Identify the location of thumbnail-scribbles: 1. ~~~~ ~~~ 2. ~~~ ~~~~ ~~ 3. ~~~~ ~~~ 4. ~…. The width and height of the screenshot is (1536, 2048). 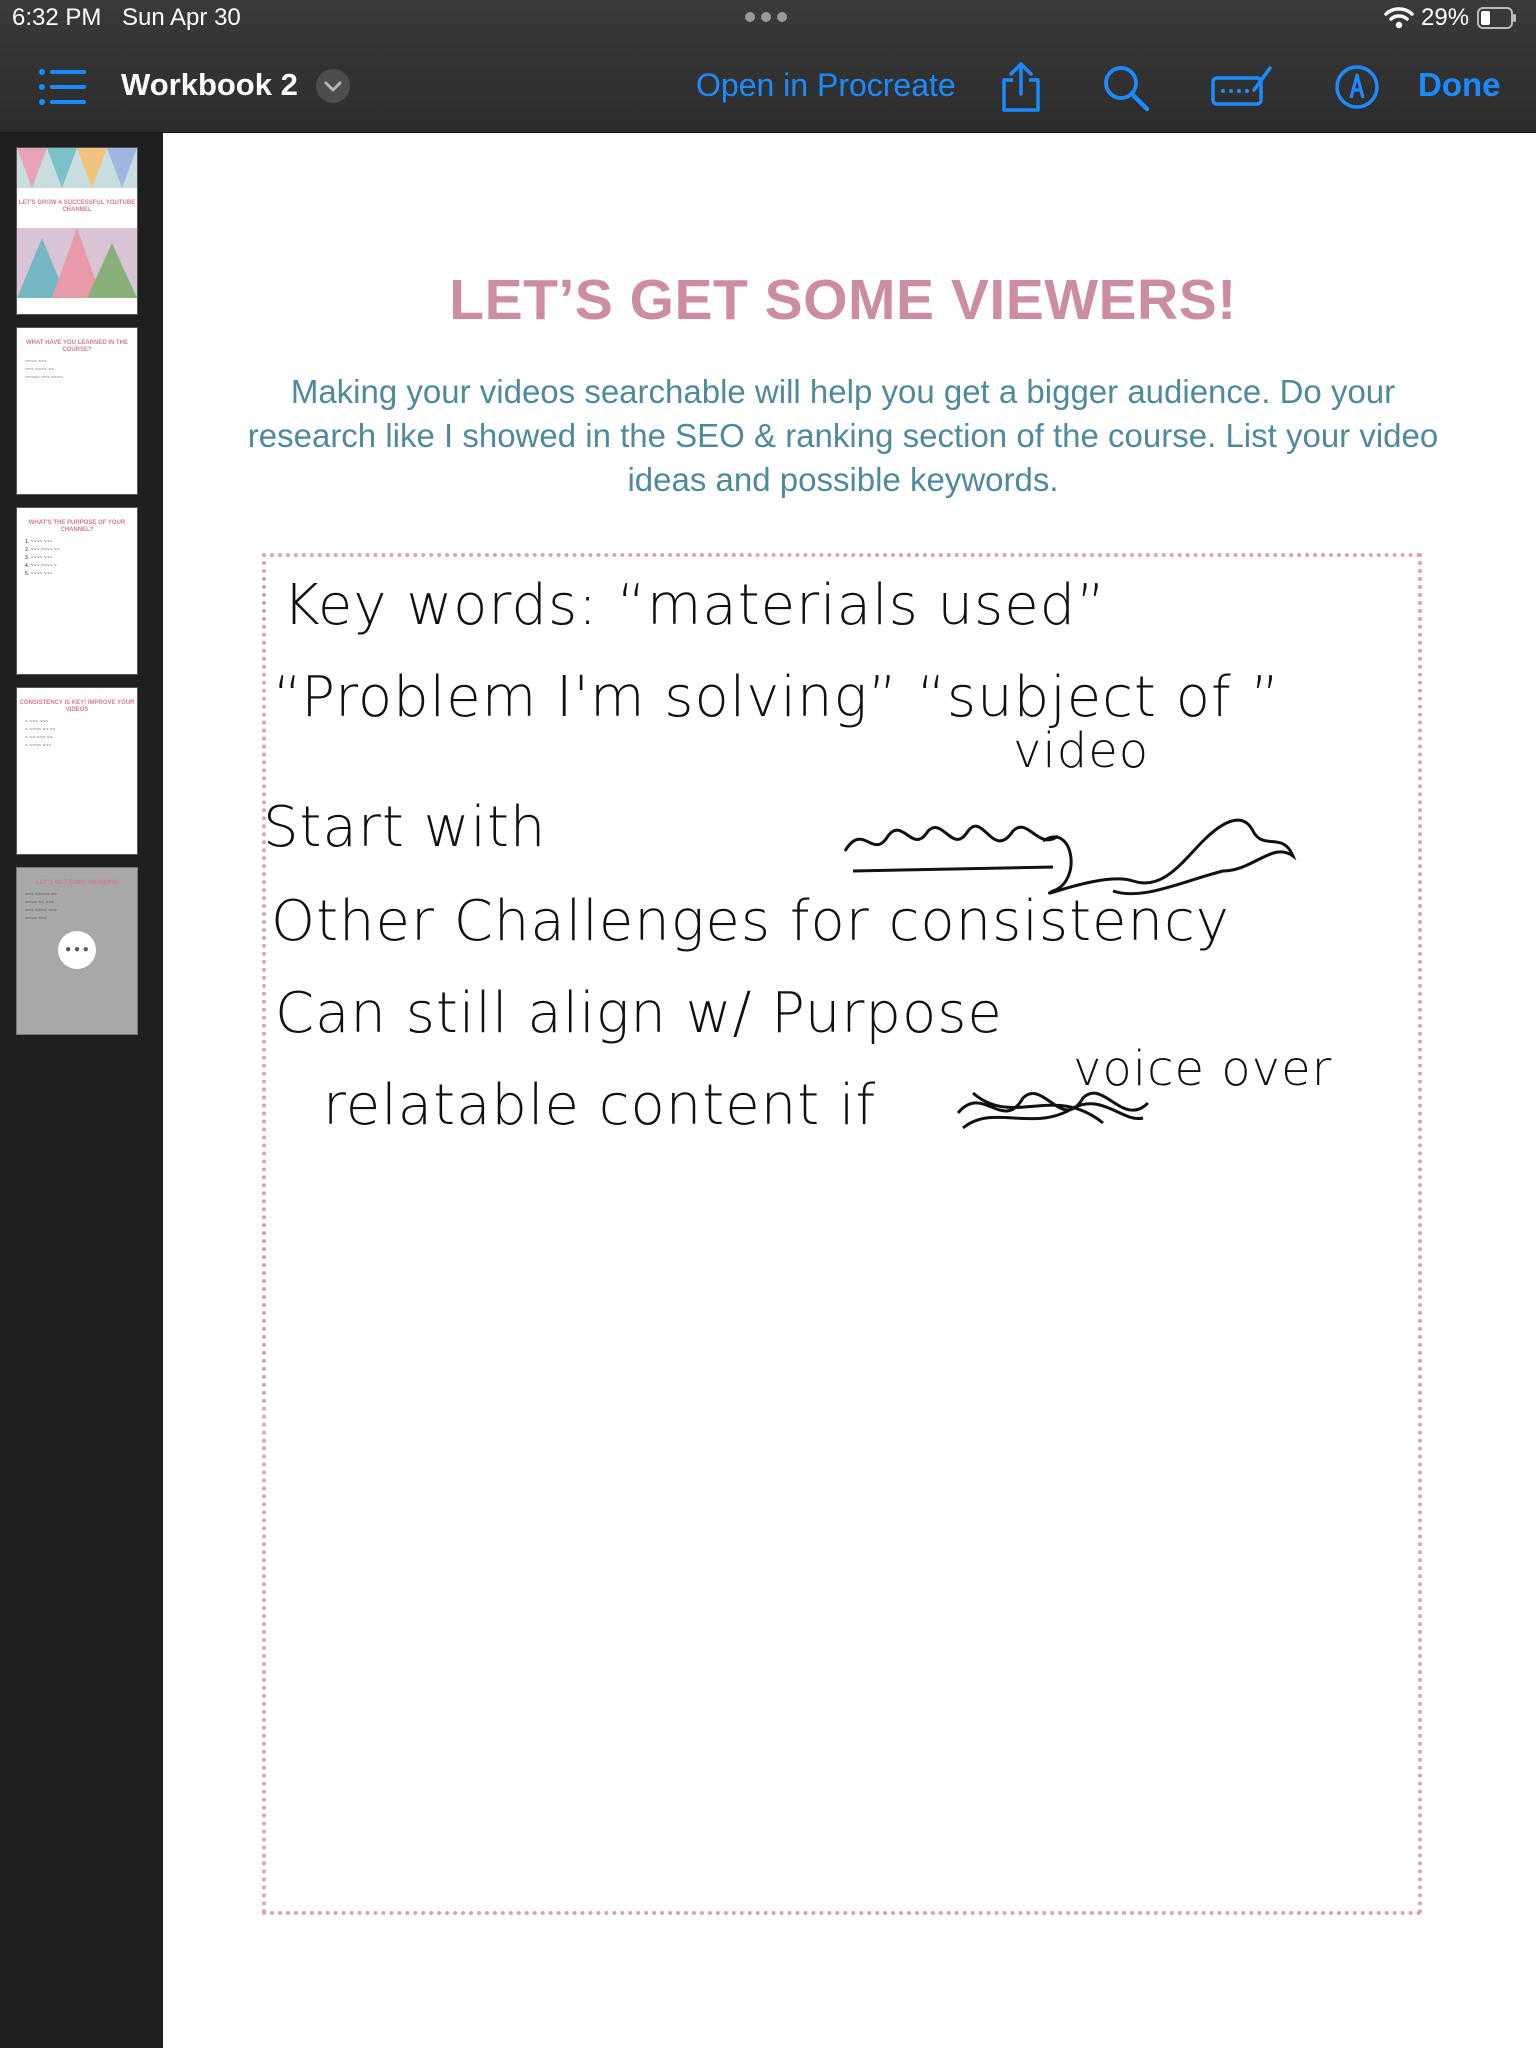
(42, 558).